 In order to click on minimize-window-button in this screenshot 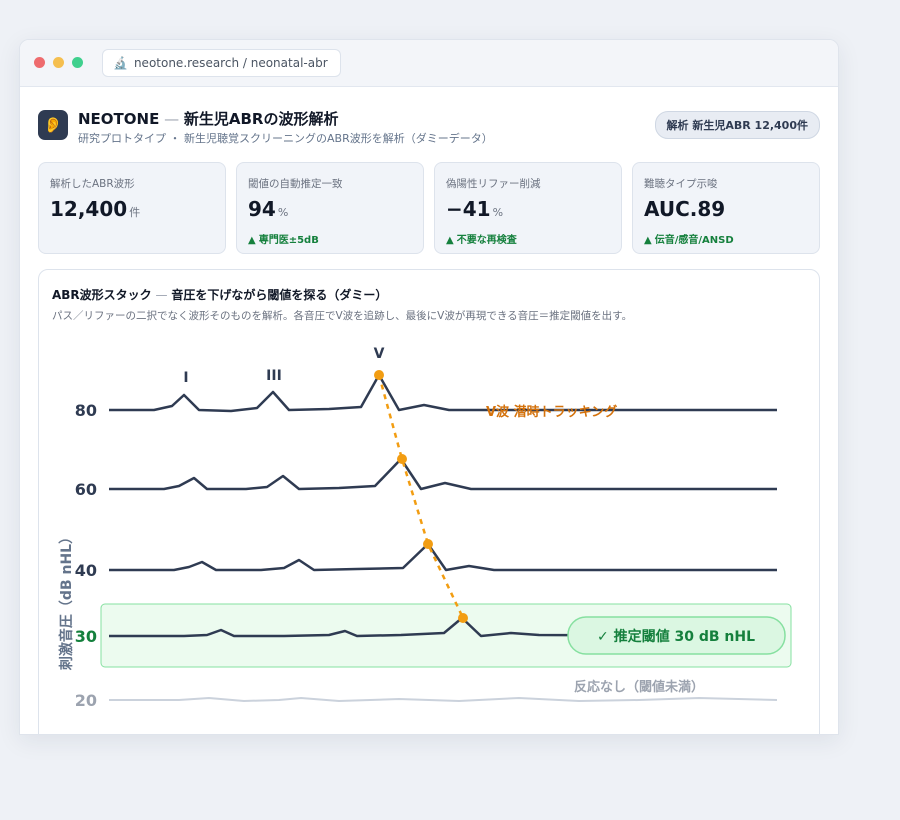, I will do `click(58, 62)`.